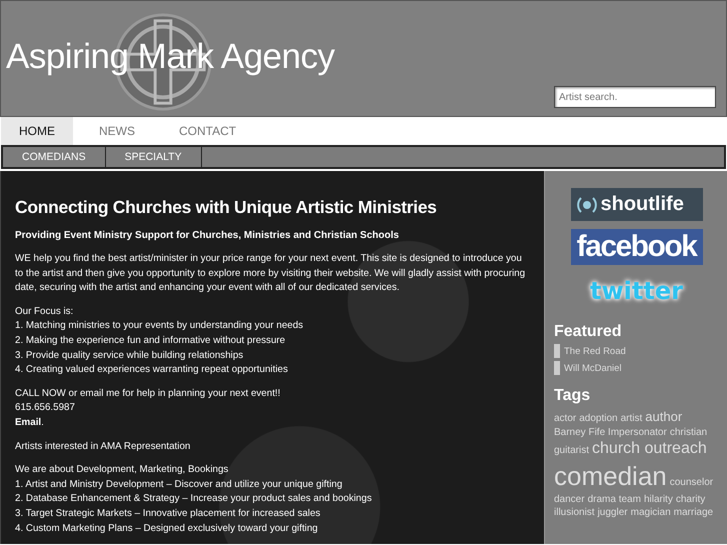 This screenshot has height=545, width=727. What do you see at coordinates (207, 131) in the screenshot?
I see `nav-tab: CONTACT` at bounding box center [207, 131].